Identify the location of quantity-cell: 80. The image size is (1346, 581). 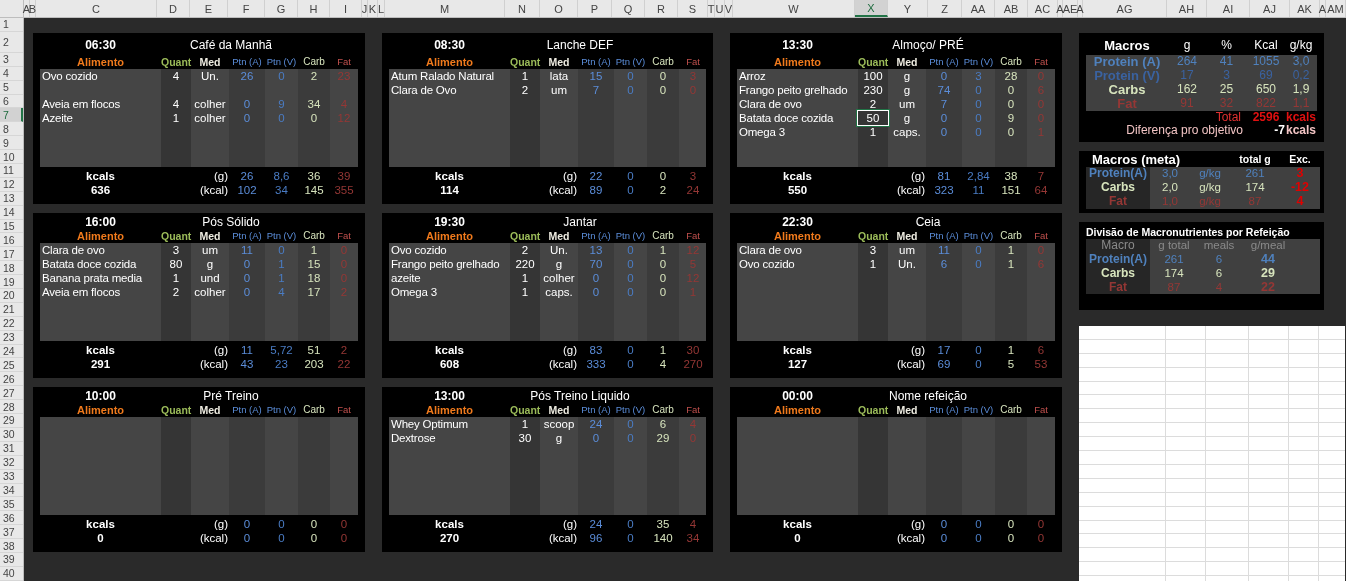
(176, 264).